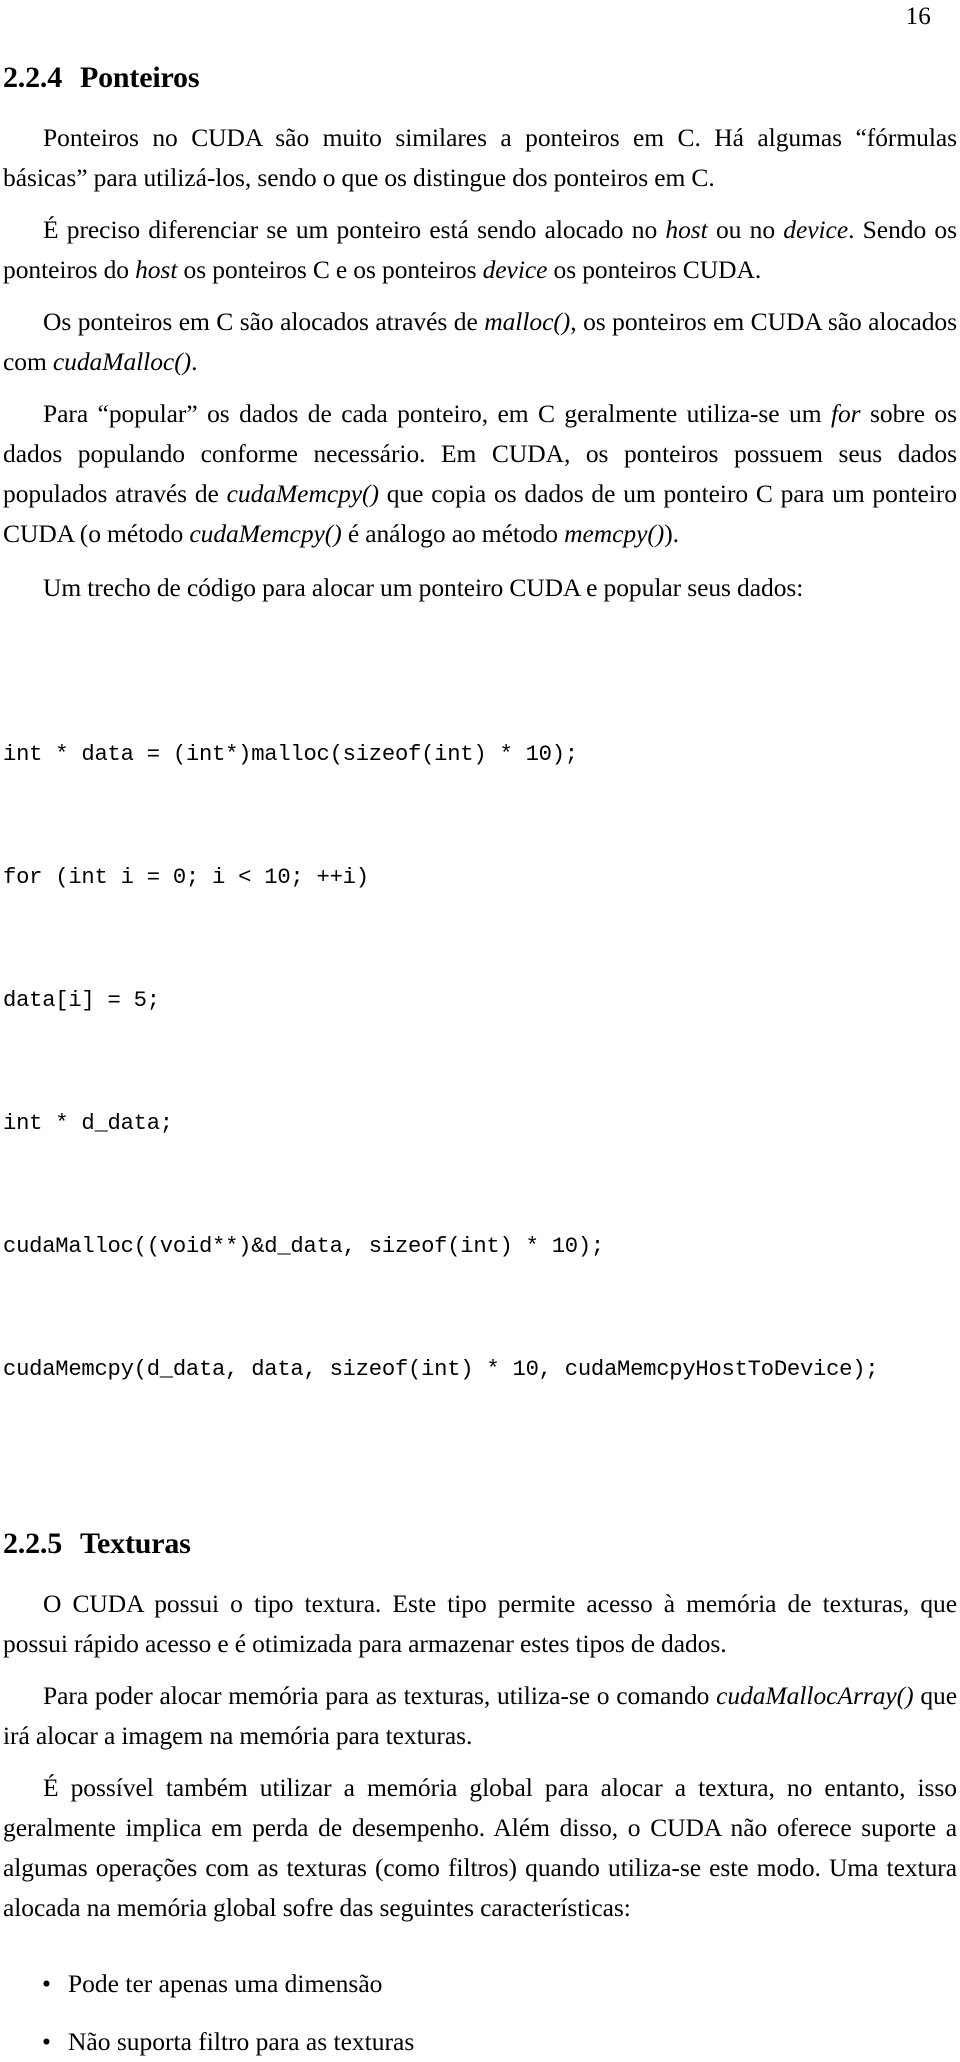  Describe the element at coordinates (122, 361) in the screenshot. I see `code-term-cudamalloc: cudaMalloc()` at that location.